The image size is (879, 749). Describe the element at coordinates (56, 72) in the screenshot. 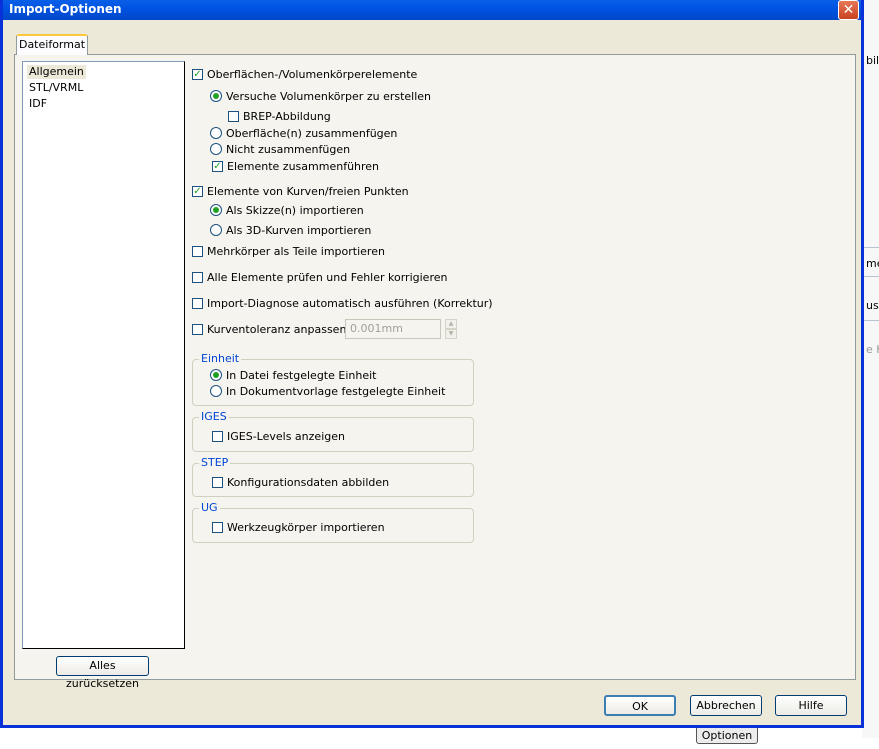

I see `list-item-allgemein: Allgemein` at that location.